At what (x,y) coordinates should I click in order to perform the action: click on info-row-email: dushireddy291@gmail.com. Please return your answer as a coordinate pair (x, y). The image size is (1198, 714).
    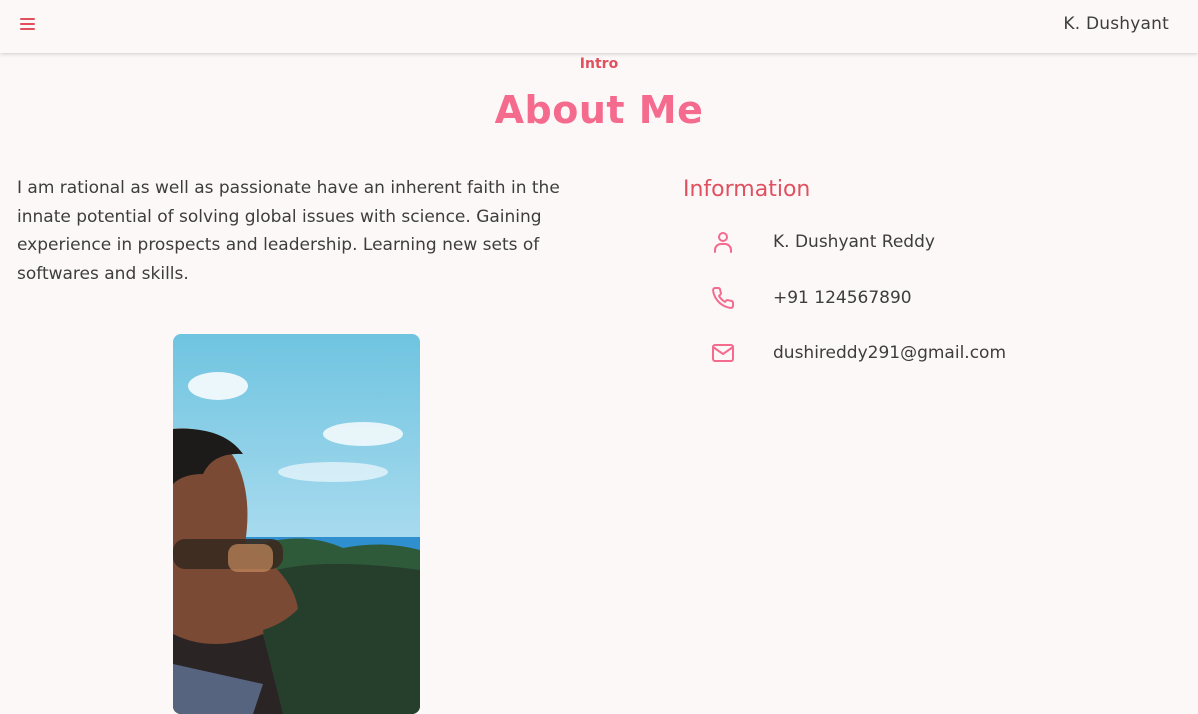
    Looking at the image, I should click on (918, 353).